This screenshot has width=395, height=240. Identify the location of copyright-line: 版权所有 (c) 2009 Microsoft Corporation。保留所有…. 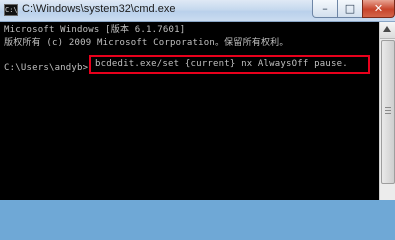
(146, 43).